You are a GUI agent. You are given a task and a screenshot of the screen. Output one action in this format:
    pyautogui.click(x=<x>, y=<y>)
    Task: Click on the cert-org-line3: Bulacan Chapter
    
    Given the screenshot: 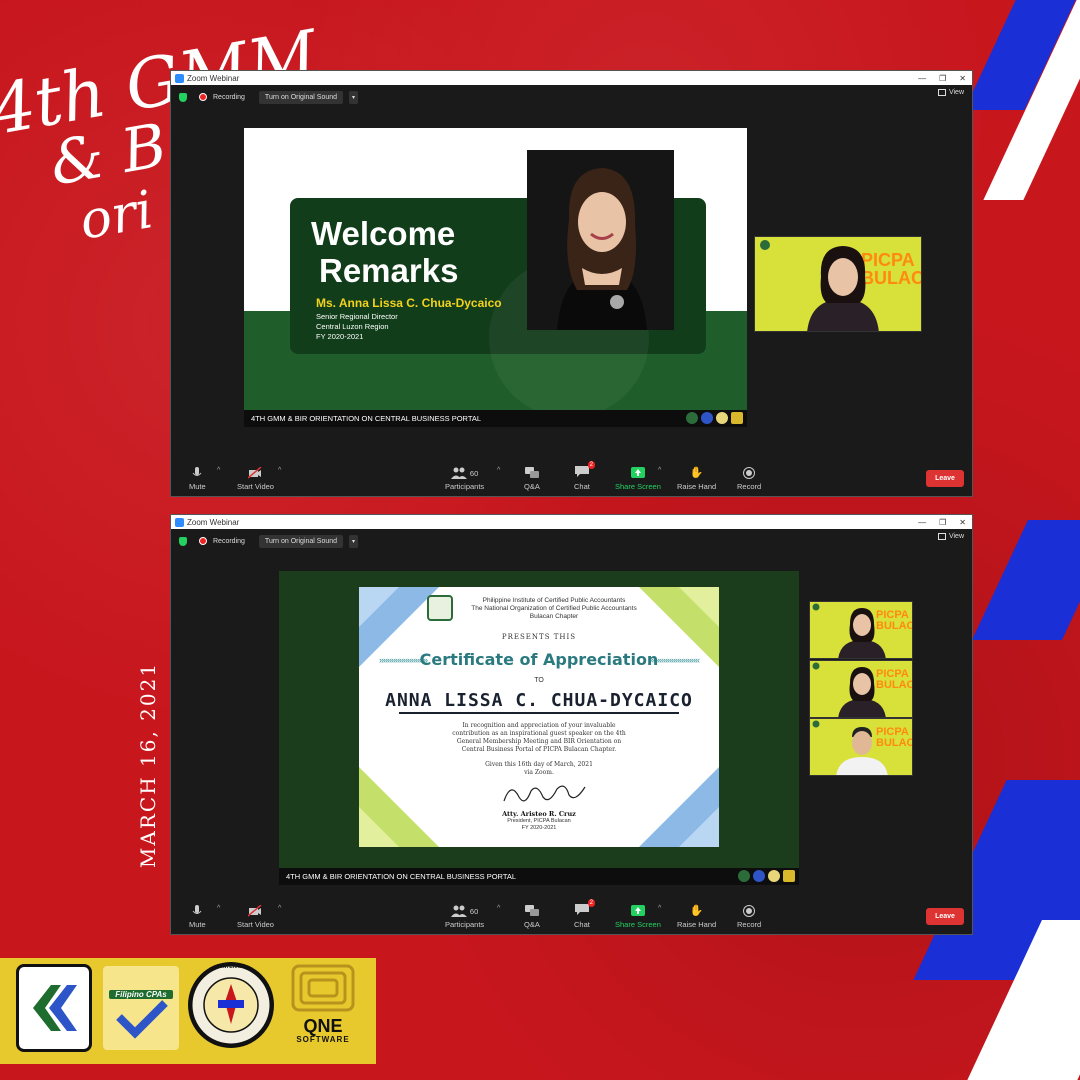 What is the action you would take?
    pyautogui.click(x=554, y=616)
    